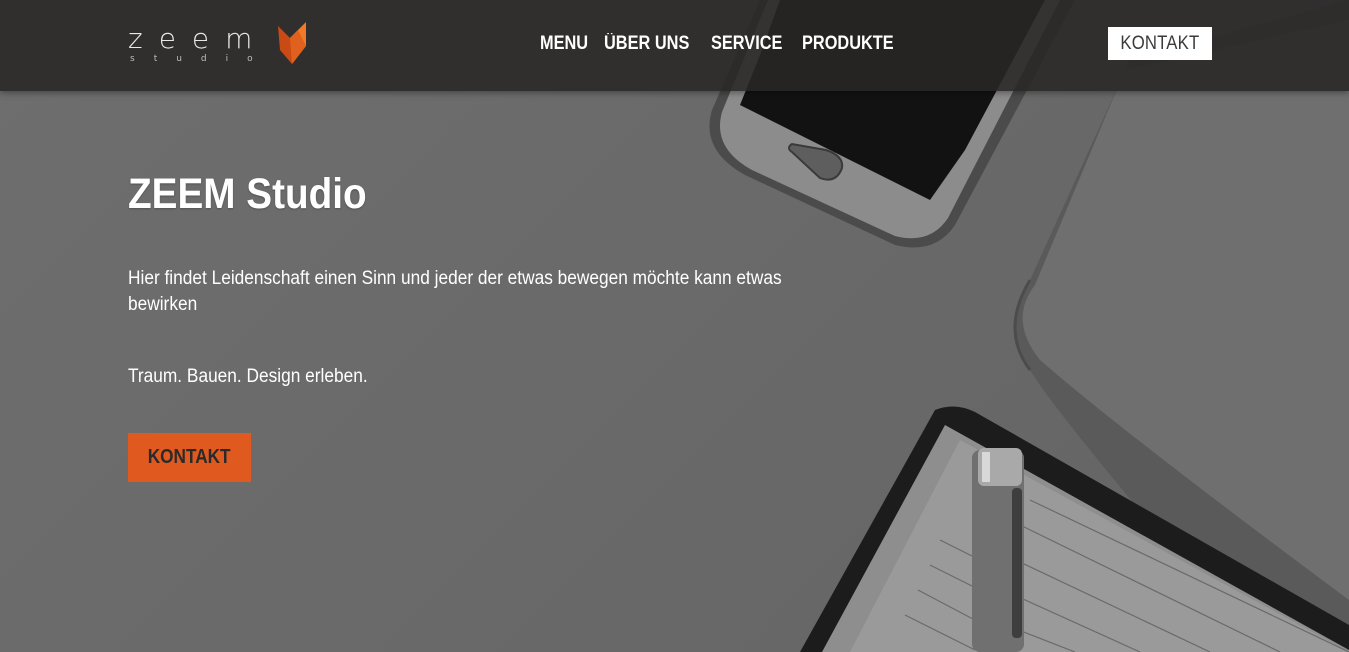  I want to click on brand-logo: zeem studio, so click(218, 45).